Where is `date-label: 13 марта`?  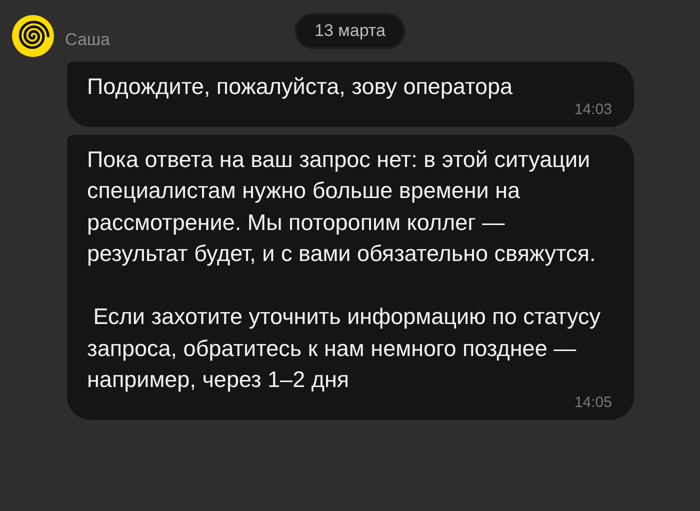
date-label: 13 марта is located at coordinates (350, 31).